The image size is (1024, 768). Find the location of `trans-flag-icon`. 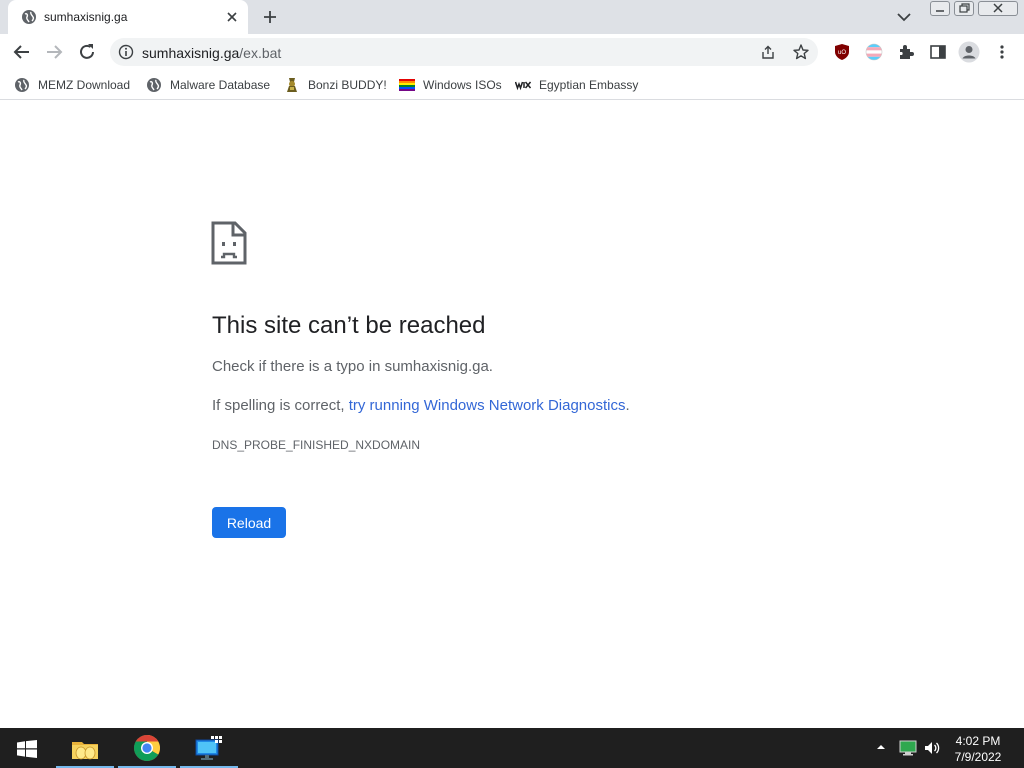

trans-flag-icon is located at coordinates (874, 52).